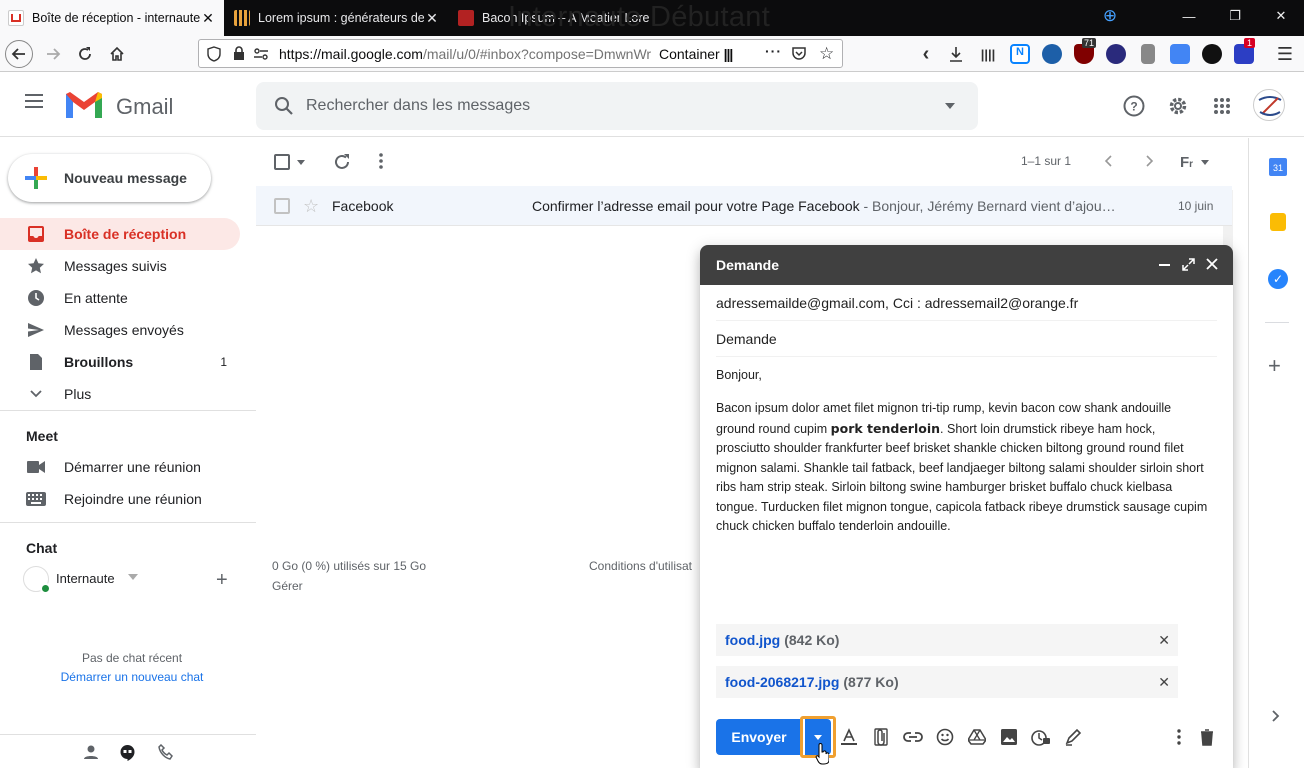 This screenshot has width=1304, height=768. Describe the element at coordinates (337, 18) in the screenshot. I see `tab-lorem: Lorem ipsum : générateurs de f ✕` at that location.